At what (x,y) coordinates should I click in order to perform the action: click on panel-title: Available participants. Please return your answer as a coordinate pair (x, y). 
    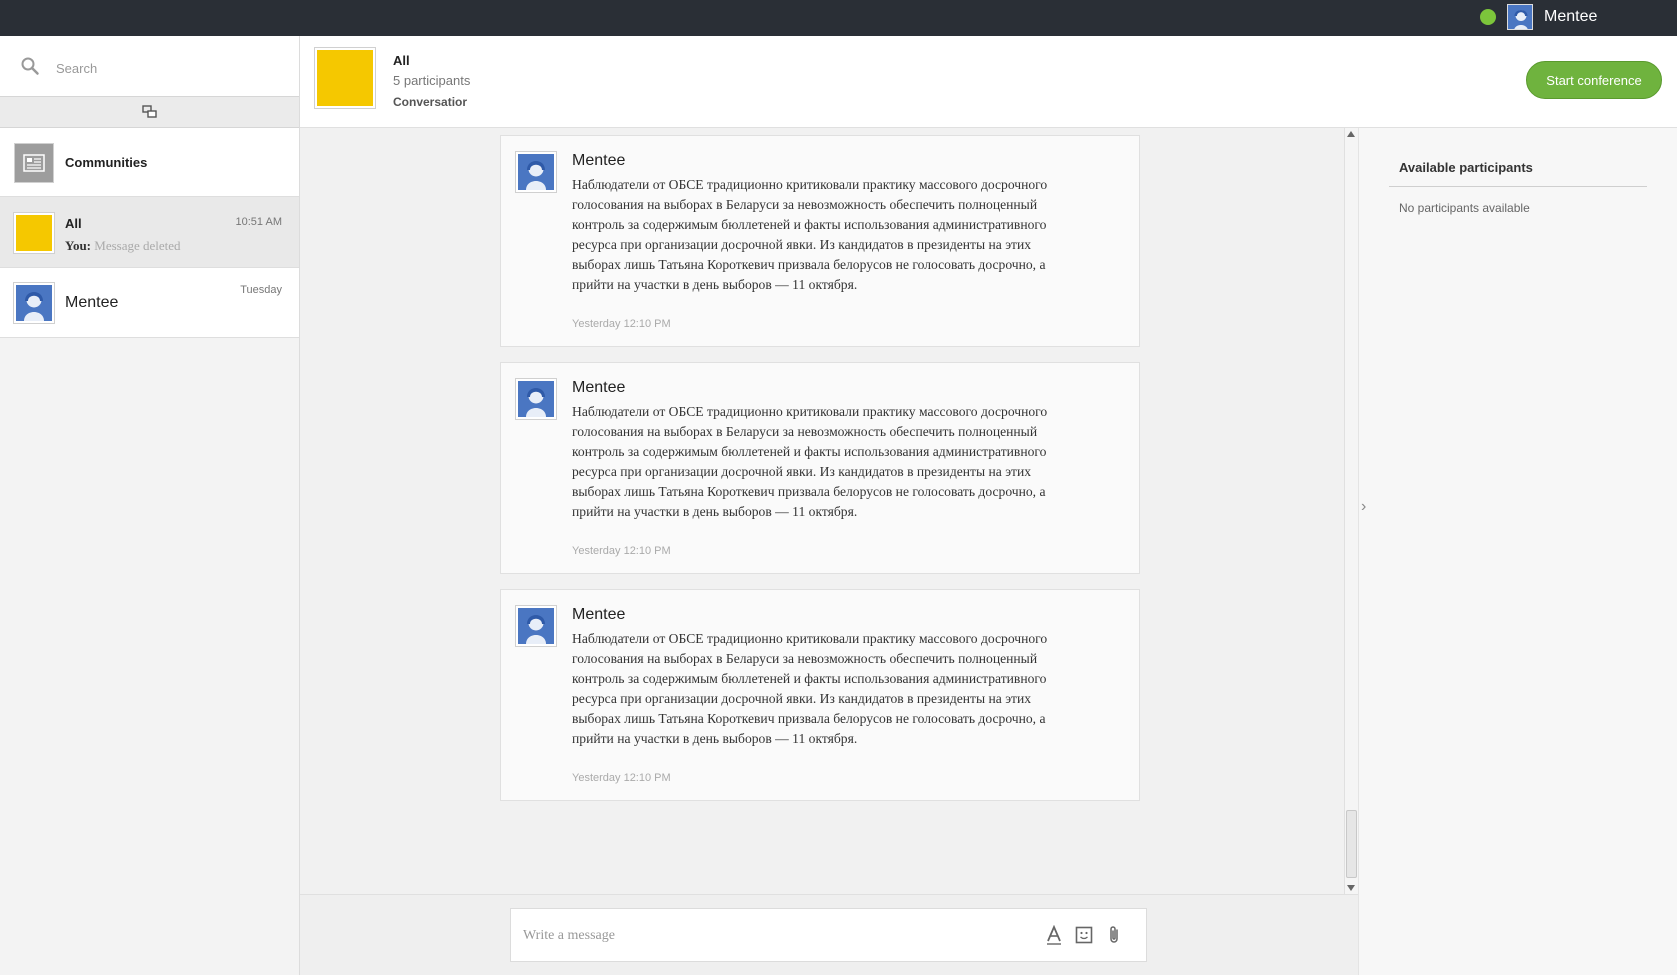
    Looking at the image, I should click on (1466, 167).